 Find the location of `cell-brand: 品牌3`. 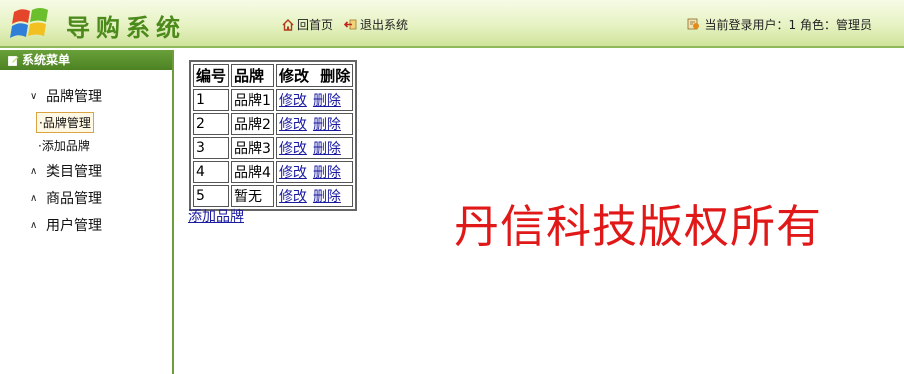

cell-brand: 品牌3 is located at coordinates (252, 148).